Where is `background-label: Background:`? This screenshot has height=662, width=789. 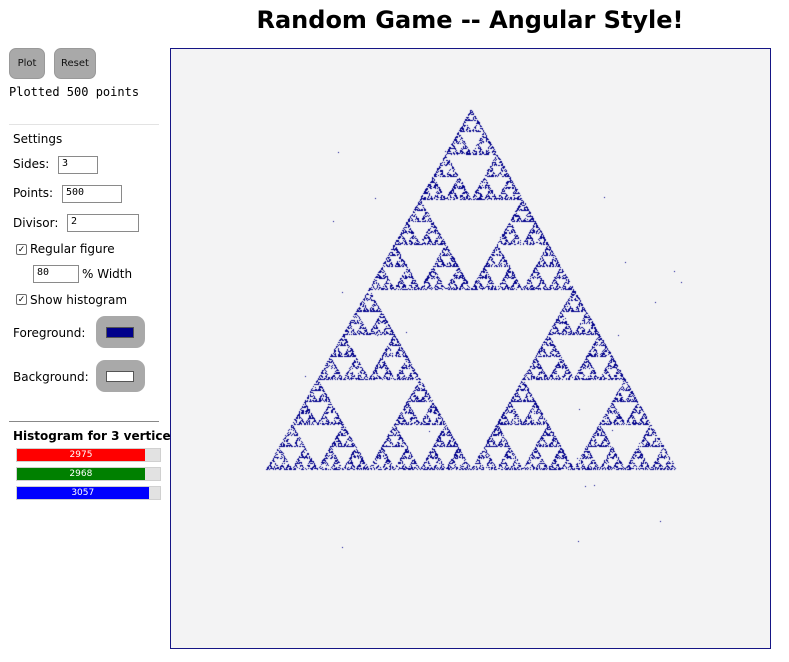 background-label: Background: is located at coordinates (51, 377).